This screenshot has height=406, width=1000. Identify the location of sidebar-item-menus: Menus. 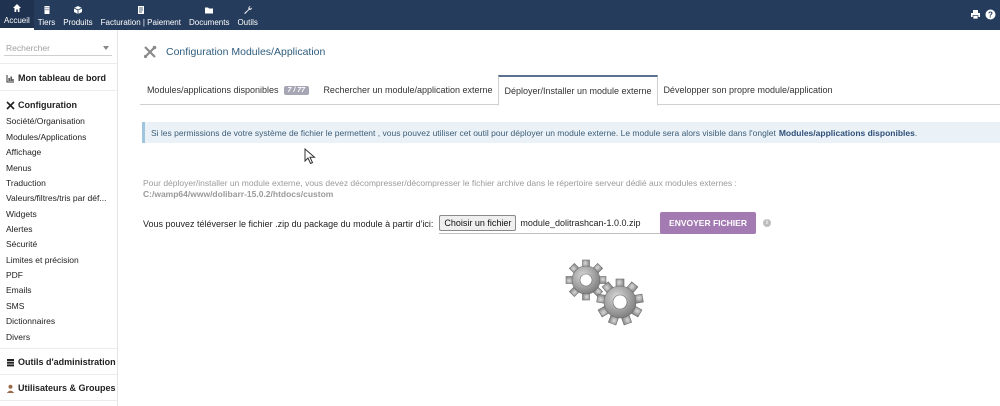
(19, 168).